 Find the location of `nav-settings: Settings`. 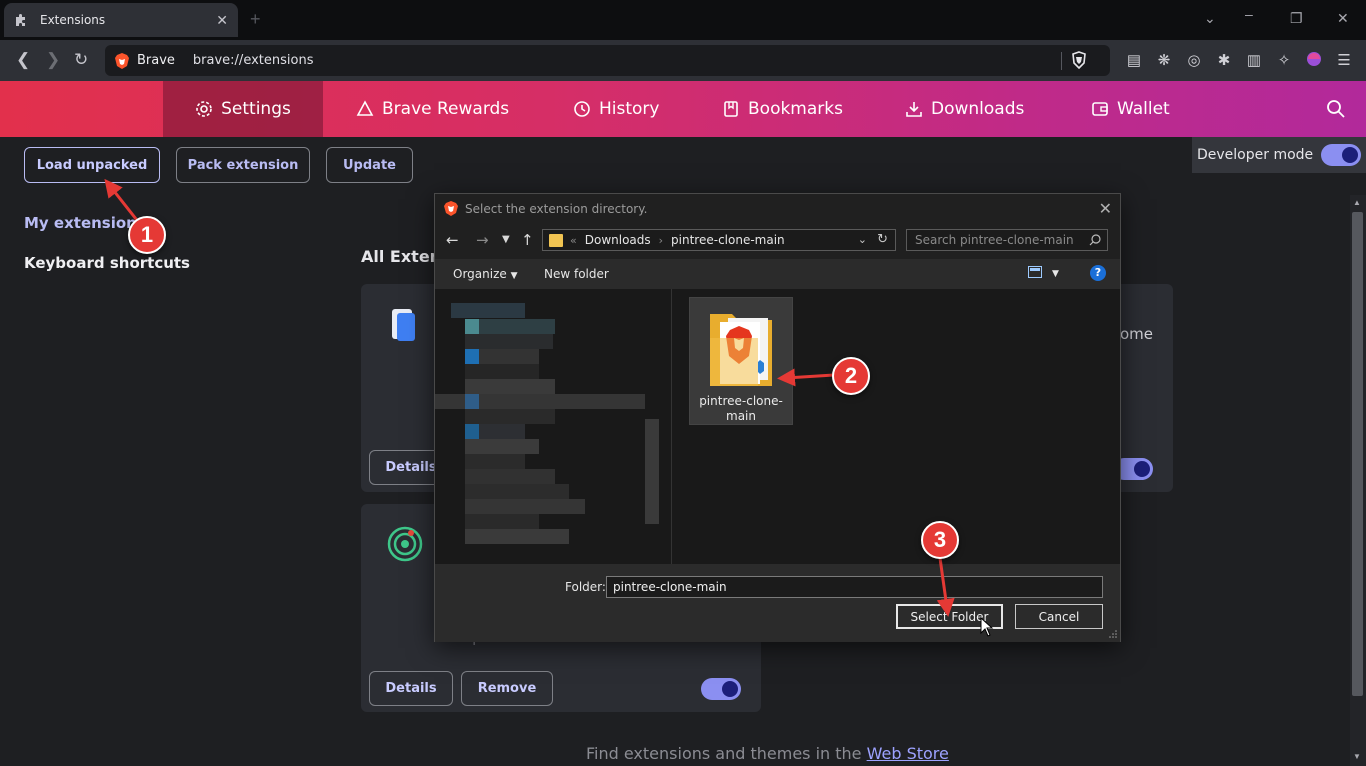

nav-settings: Settings is located at coordinates (243, 109).